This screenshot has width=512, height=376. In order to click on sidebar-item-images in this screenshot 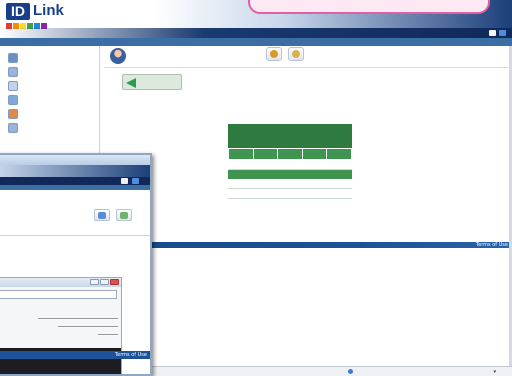, I will do `click(13, 100)`.